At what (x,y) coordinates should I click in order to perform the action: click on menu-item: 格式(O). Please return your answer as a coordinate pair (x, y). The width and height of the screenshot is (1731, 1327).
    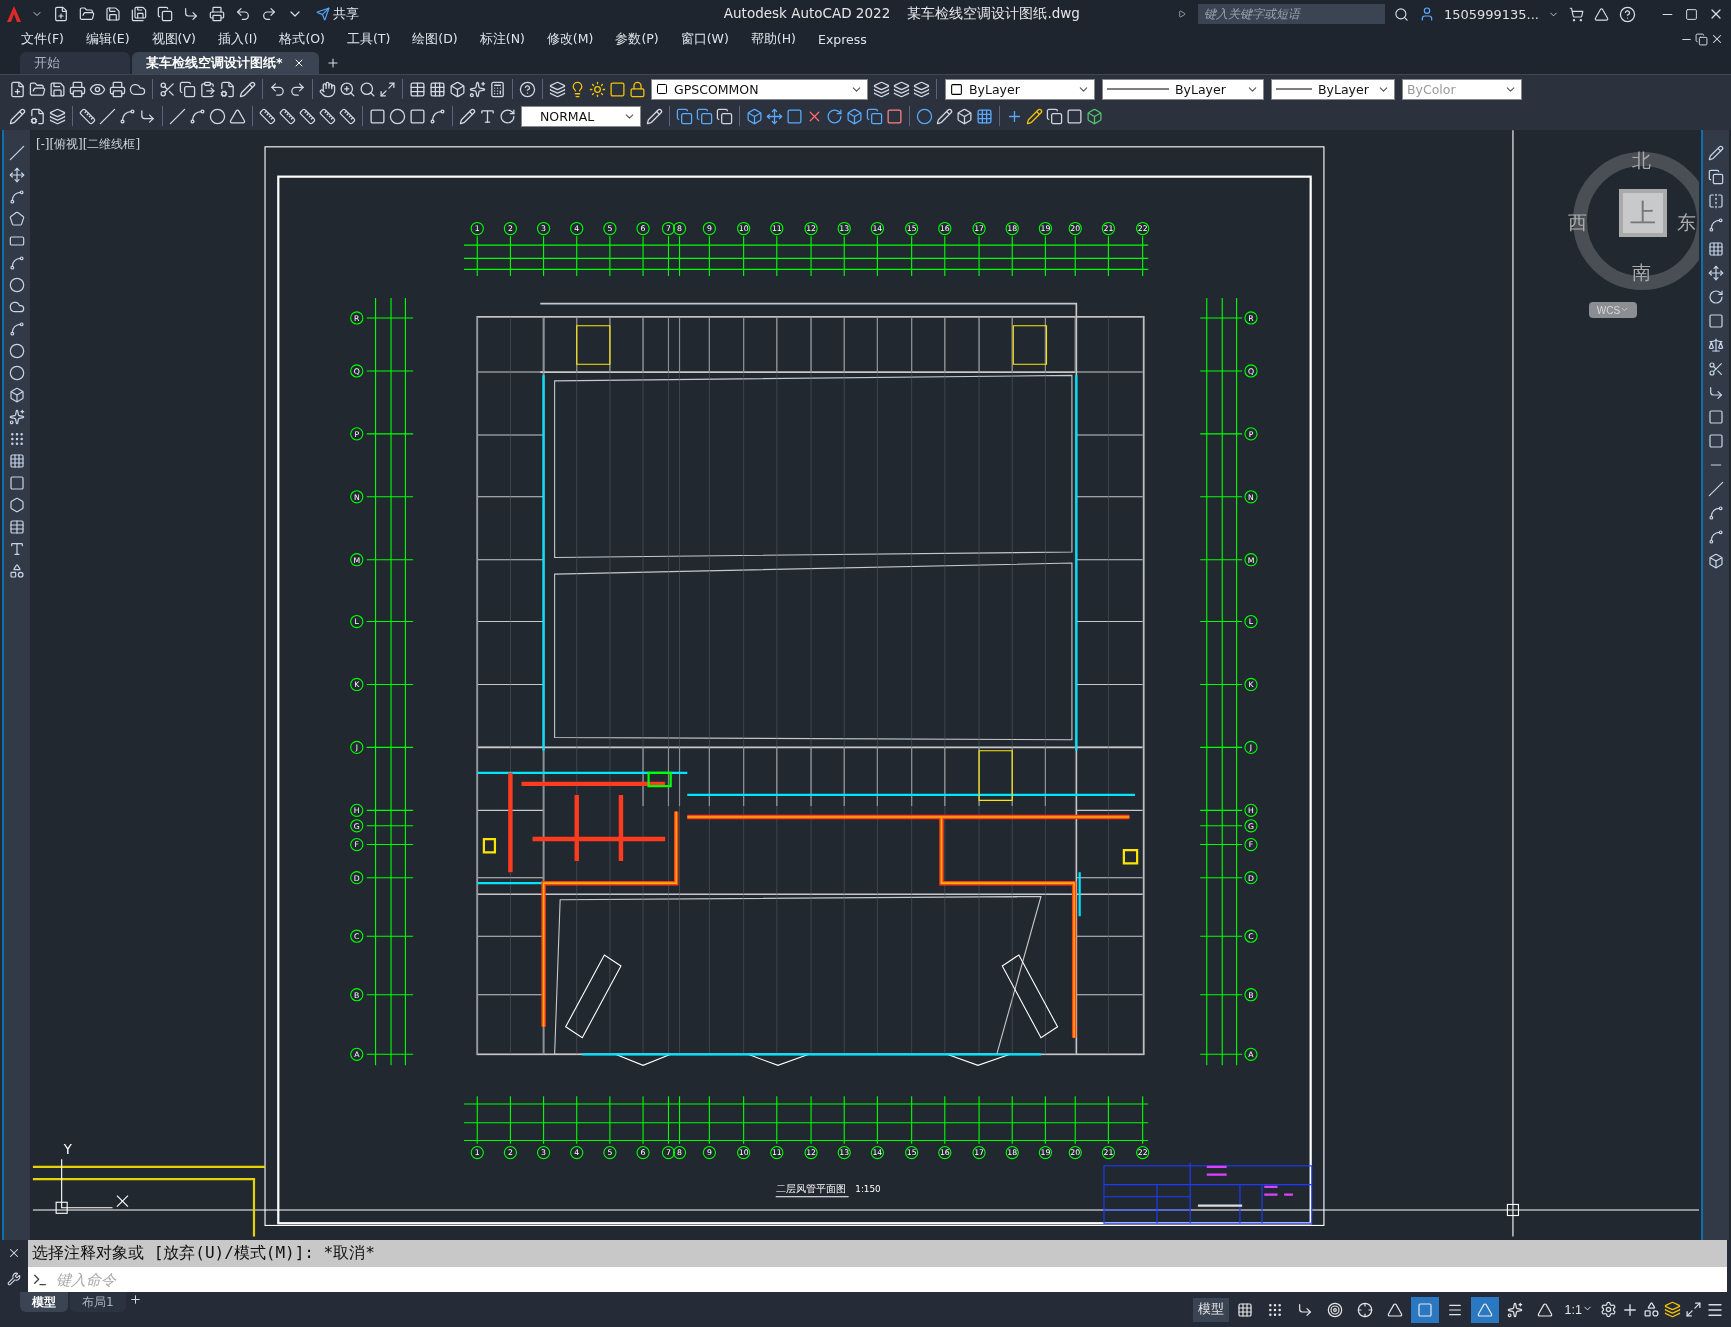
    Looking at the image, I should click on (302, 39).